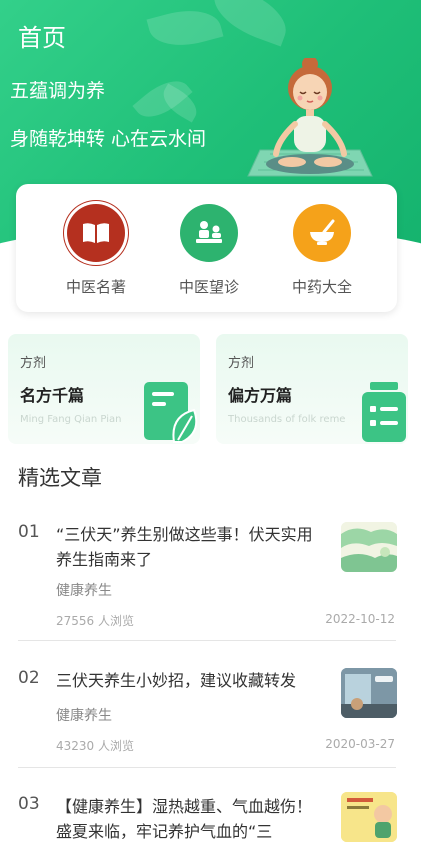 The height and width of the screenshot is (844, 421). Describe the element at coordinates (310, 117) in the screenshot. I see `meditation-illustration` at that location.